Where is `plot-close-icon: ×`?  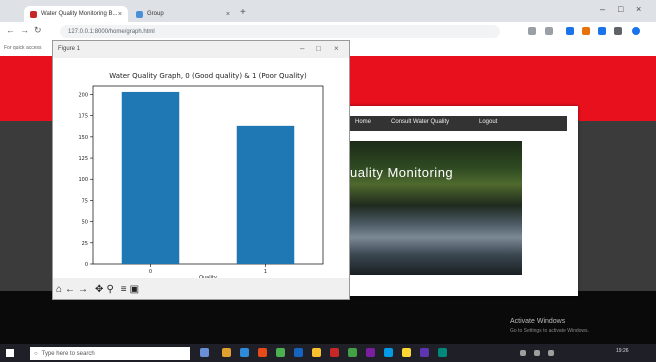 plot-close-icon: × is located at coordinates (336, 48).